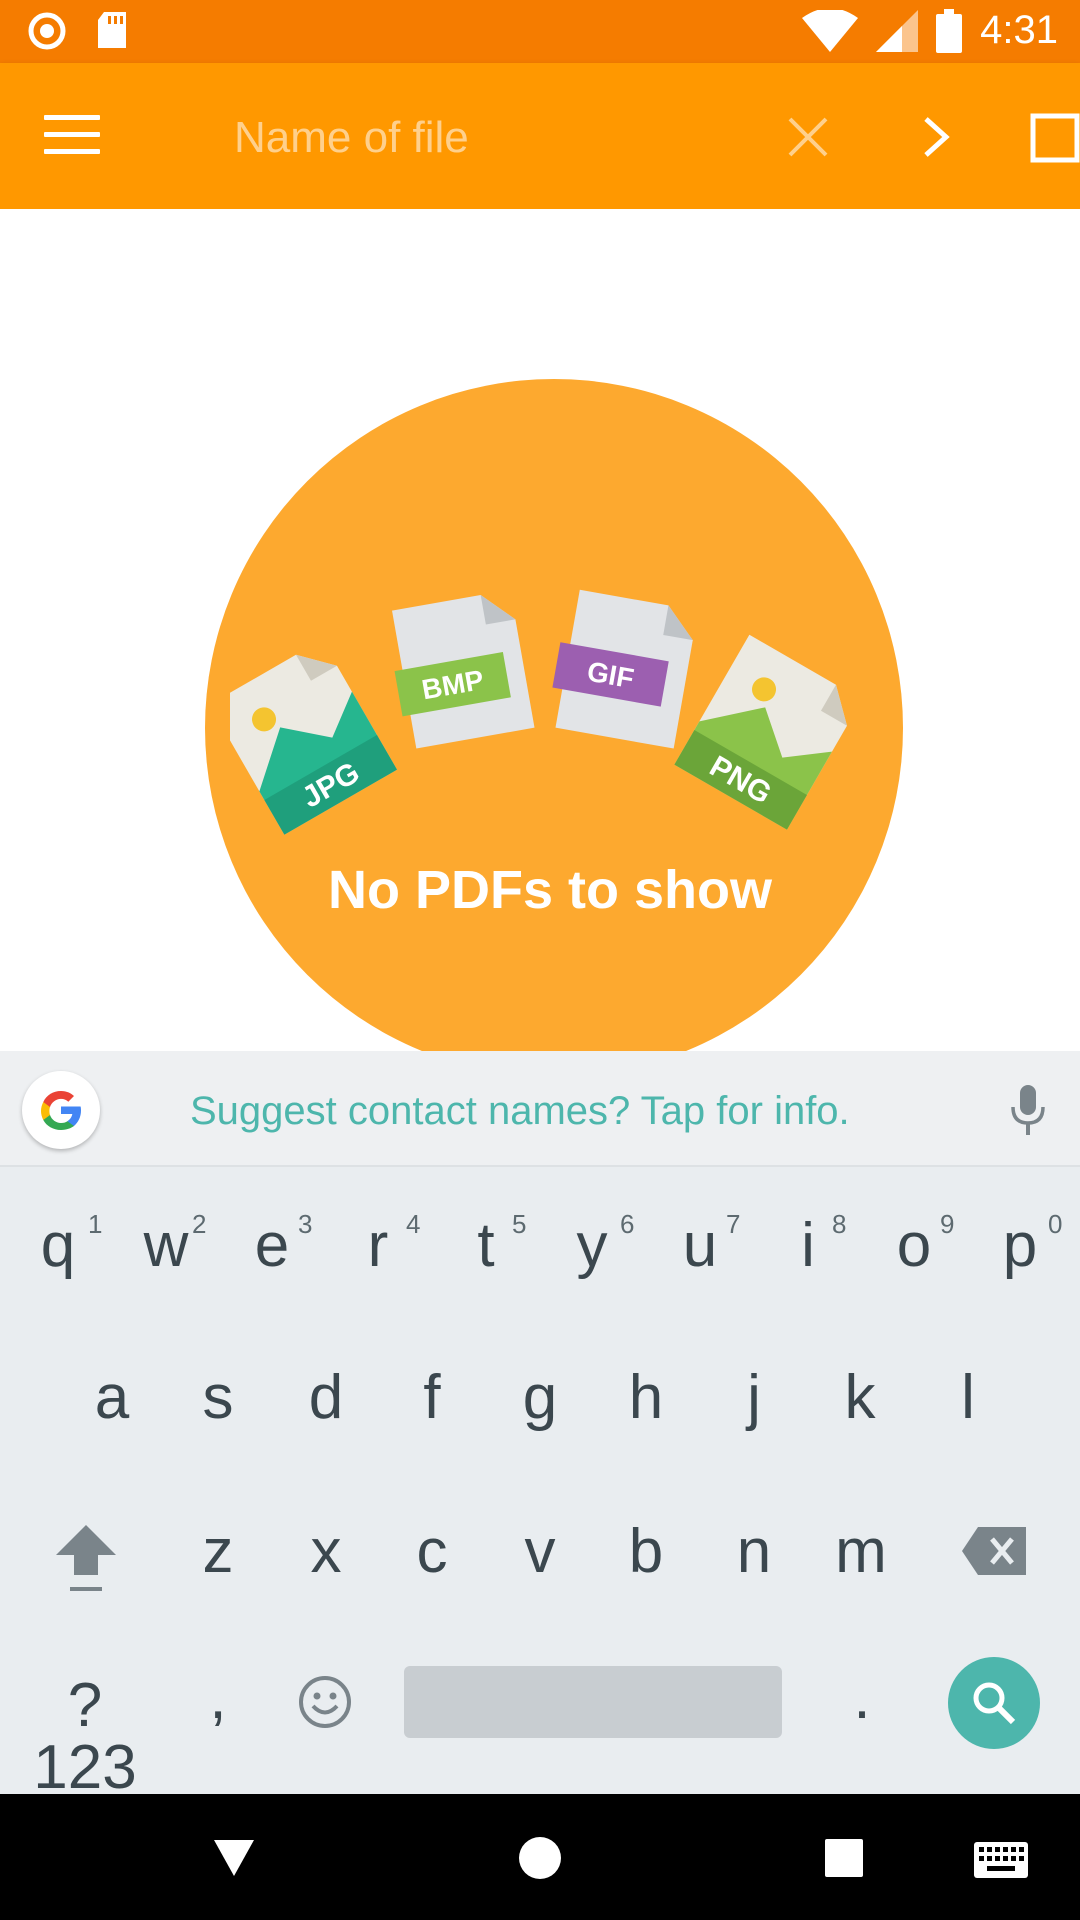  I want to click on home-icon, so click(540, 1858).